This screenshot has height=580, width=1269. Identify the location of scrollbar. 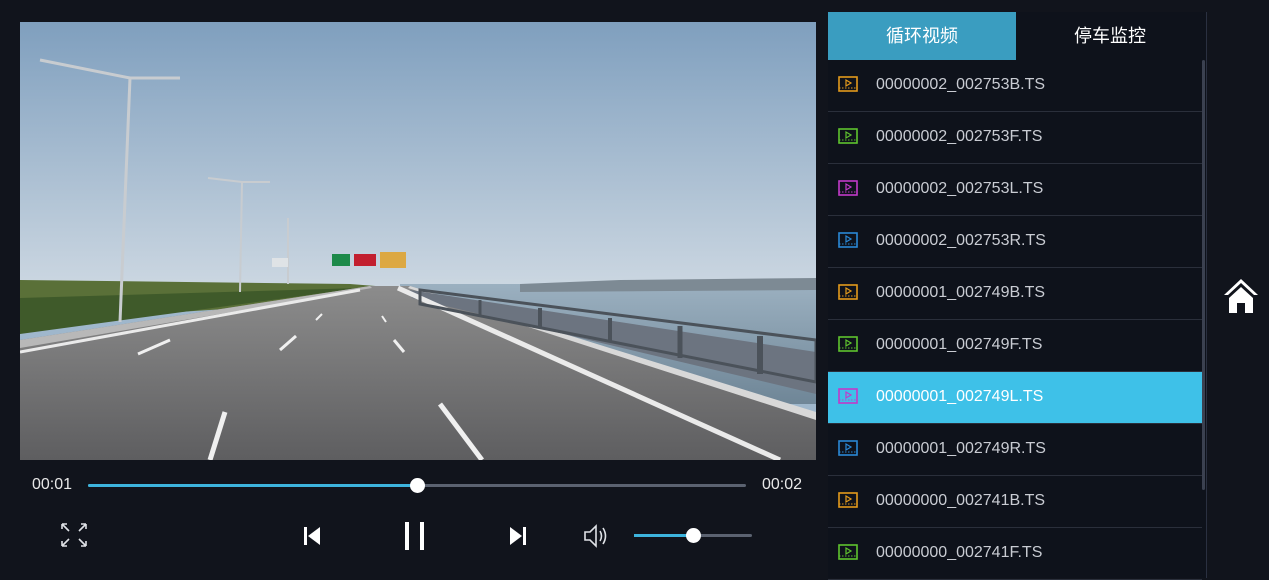
(1203, 275).